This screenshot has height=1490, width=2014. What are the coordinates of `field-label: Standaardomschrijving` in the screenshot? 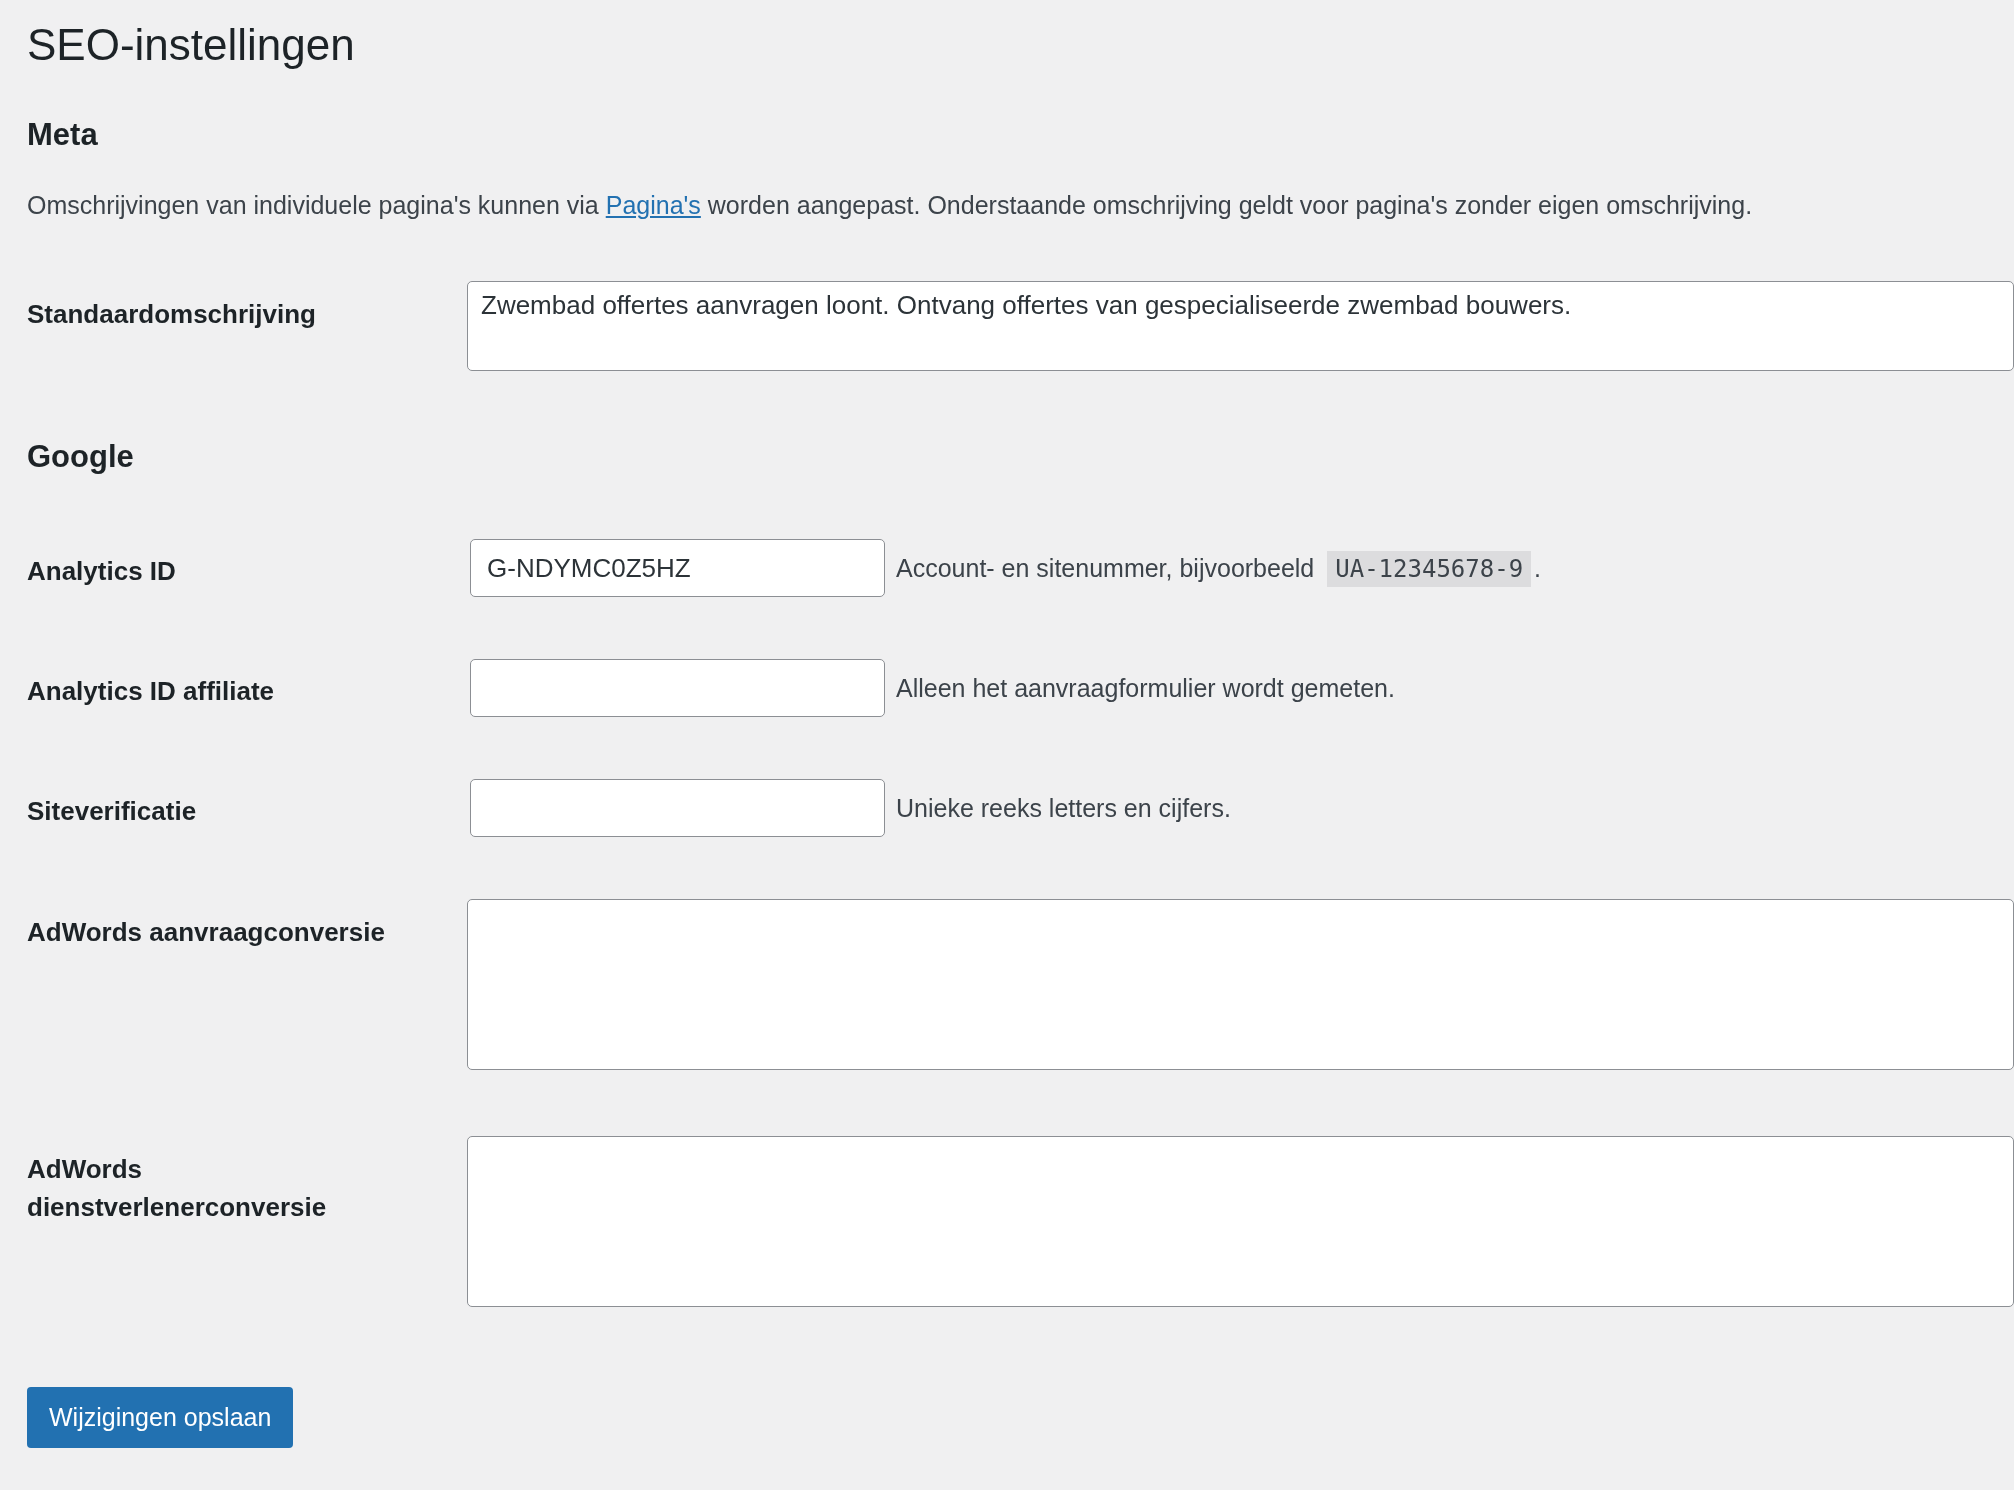 It's located at (171, 314).